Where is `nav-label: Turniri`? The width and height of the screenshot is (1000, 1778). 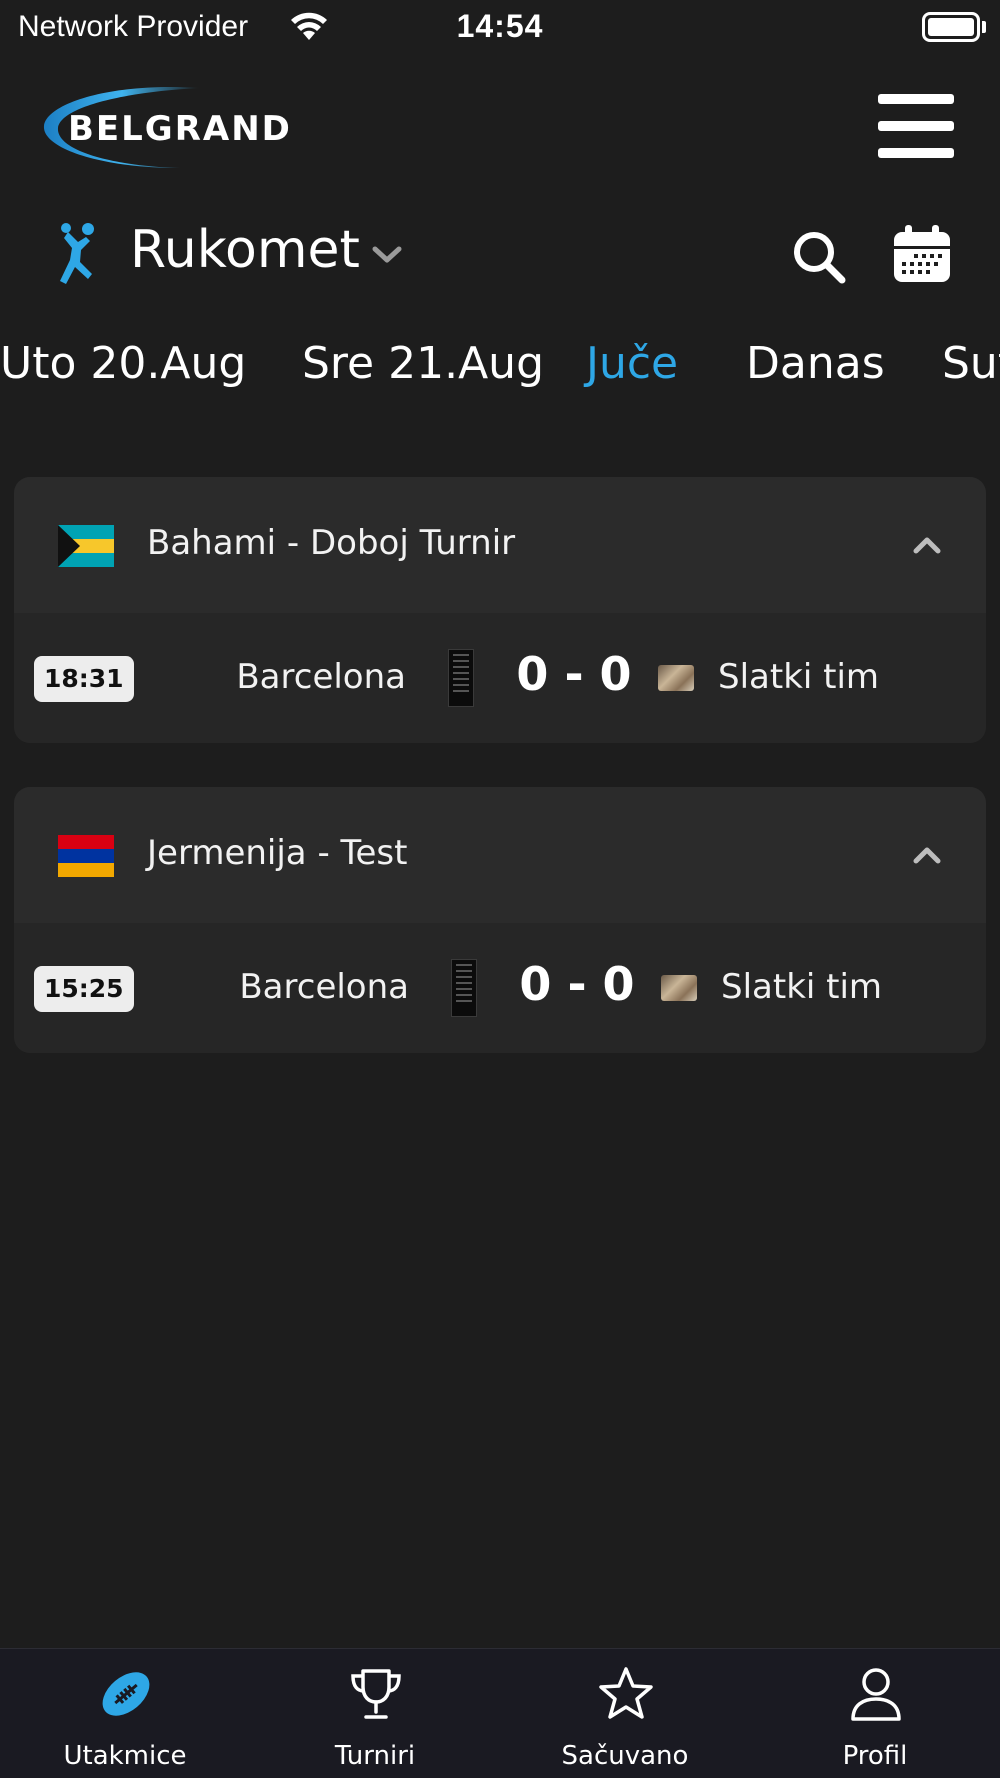
nav-label: Turniri is located at coordinates (375, 1756).